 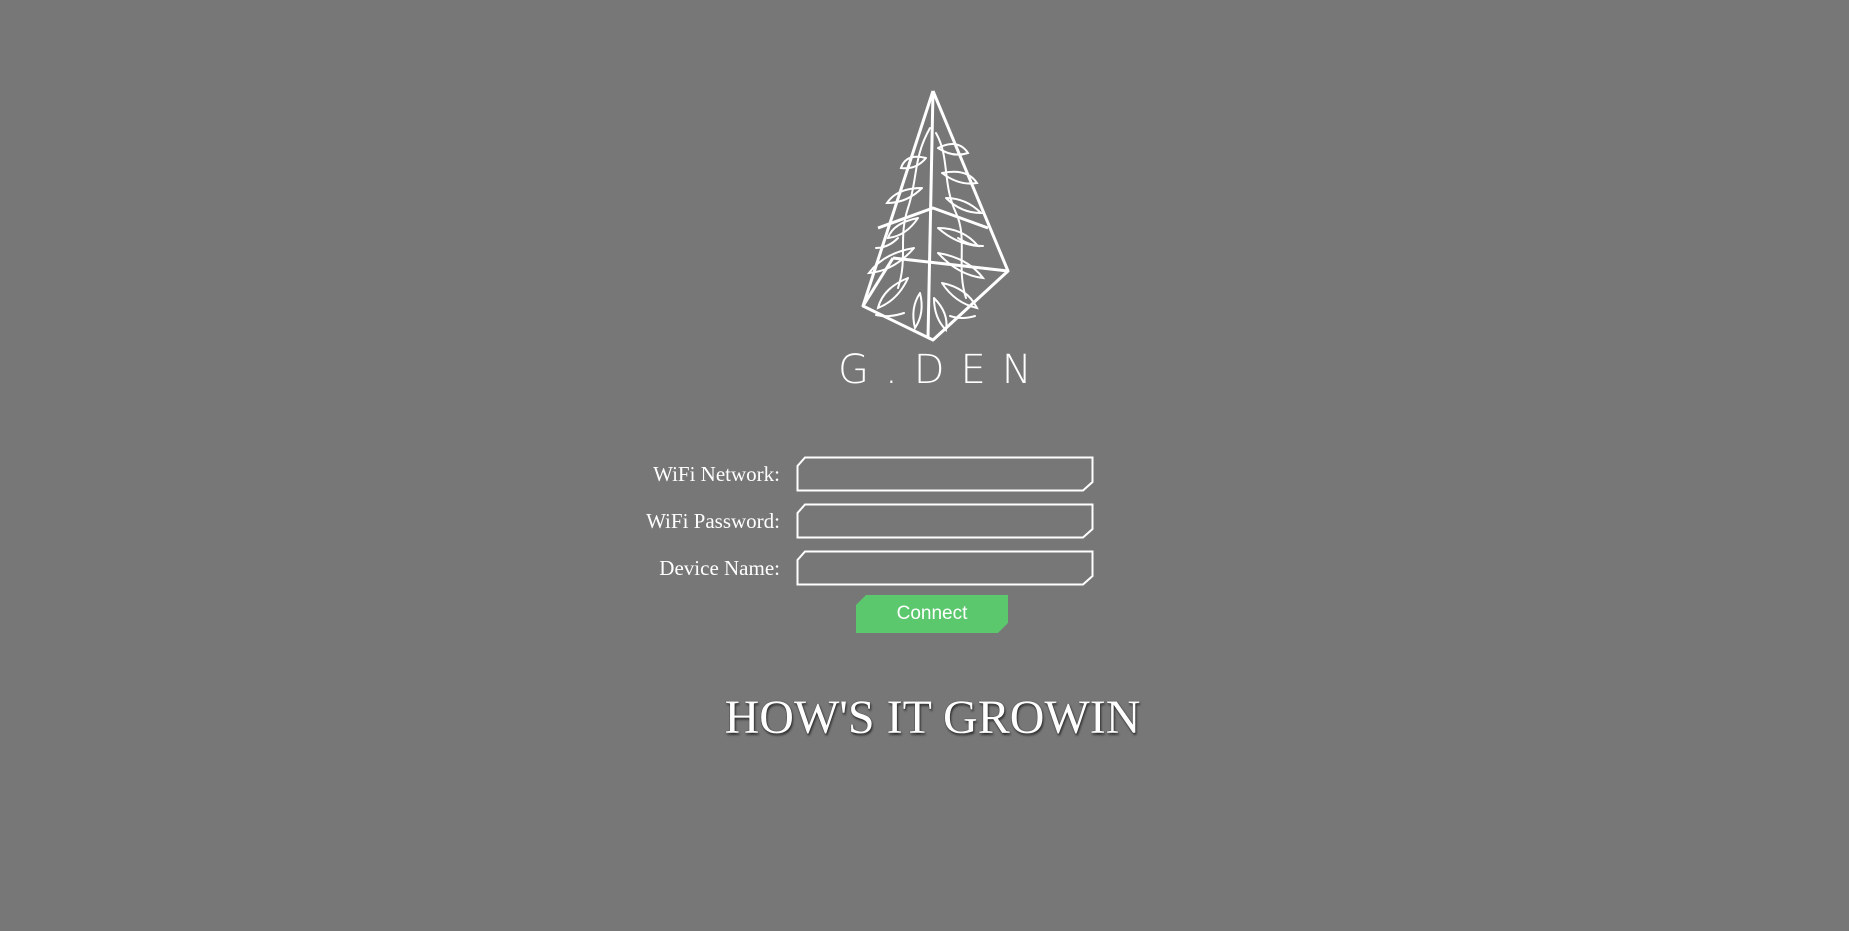 I want to click on form-row-wifi-network: WiFi Network:, so click(x=880, y=474).